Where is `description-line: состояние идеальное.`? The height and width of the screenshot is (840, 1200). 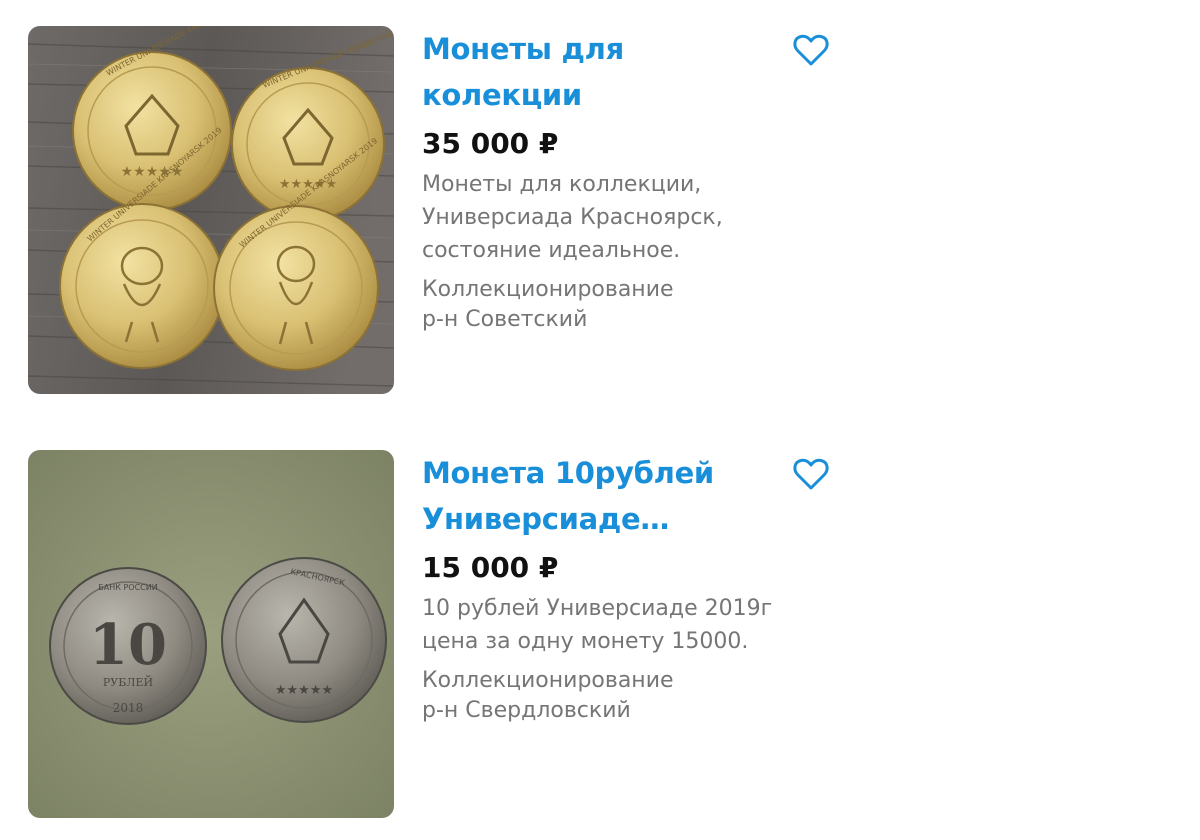 description-line: состояние идеальное. is located at coordinates (551, 250).